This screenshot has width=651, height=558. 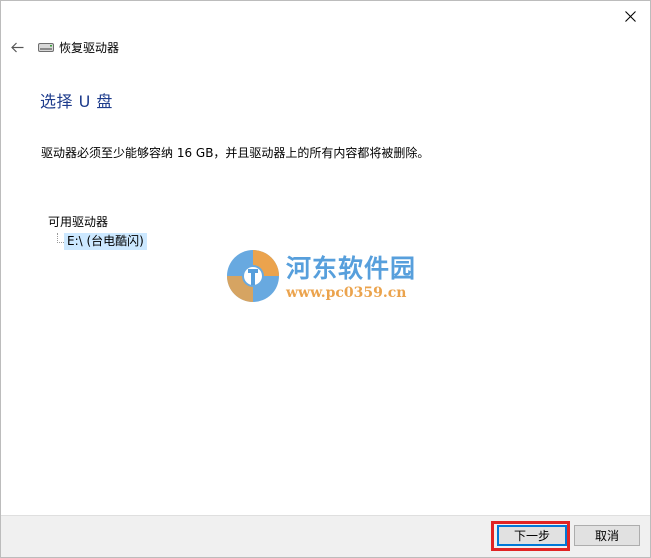 What do you see at coordinates (89, 47) in the screenshot?
I see `window-title: 恢复驱动器` at bounding box center [89, 47].